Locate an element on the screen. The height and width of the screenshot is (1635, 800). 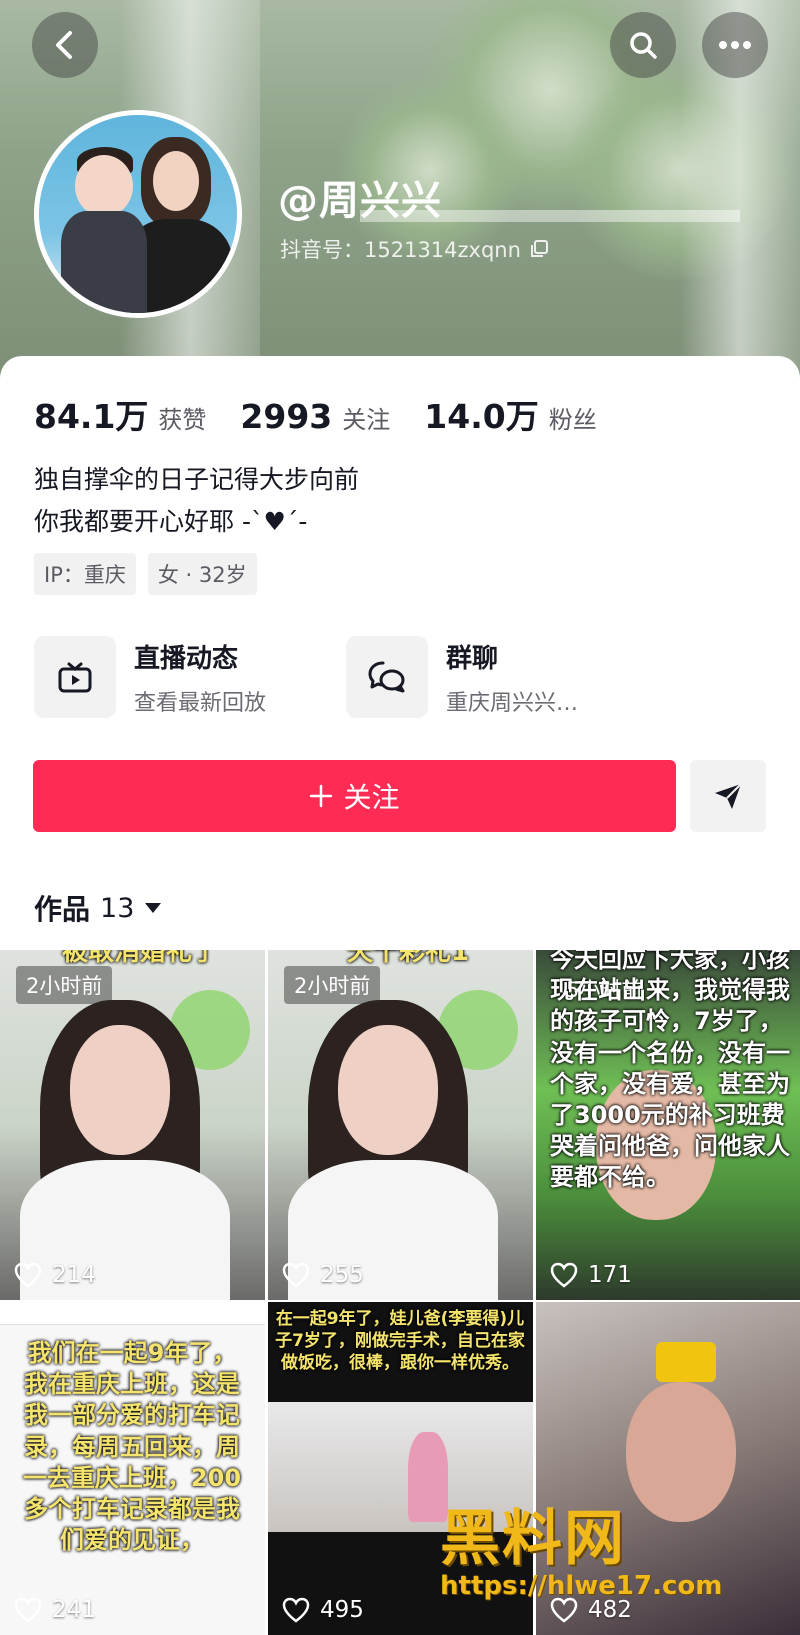
username: @周兴兴 is located at coordinates (360, 201).